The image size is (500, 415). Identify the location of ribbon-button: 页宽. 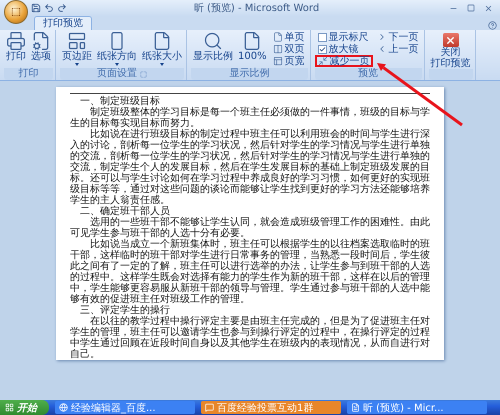
(289, 61).